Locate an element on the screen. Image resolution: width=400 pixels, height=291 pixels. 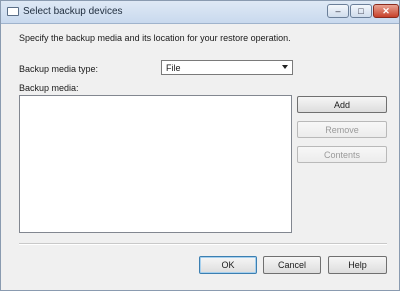
chevron-down-icon is located at coordinates (285, 67).